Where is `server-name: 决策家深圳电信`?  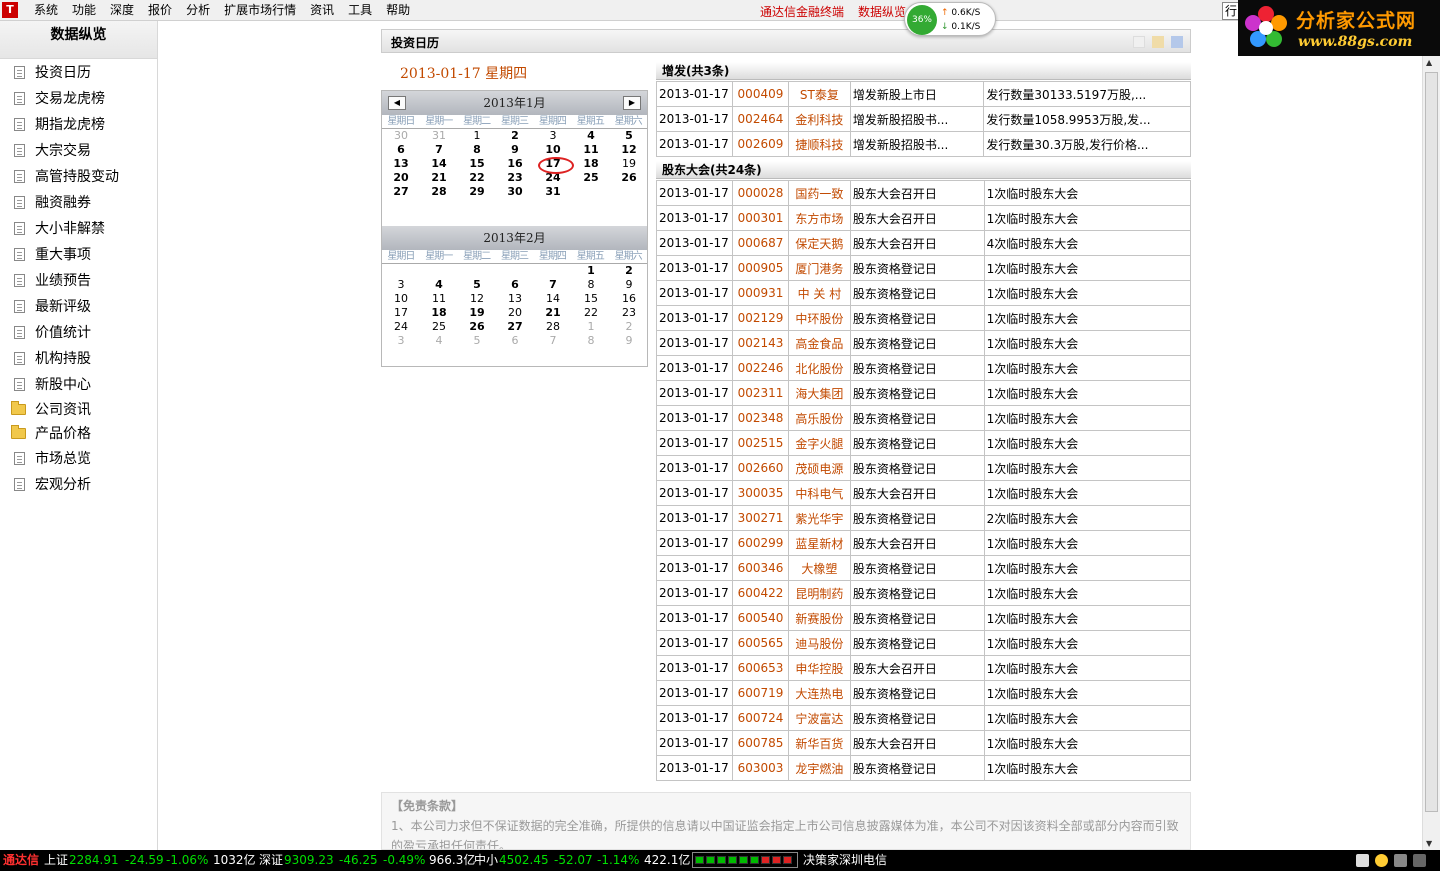
server-name: 决策家深圳电信 is located at coordinates (845, 860).